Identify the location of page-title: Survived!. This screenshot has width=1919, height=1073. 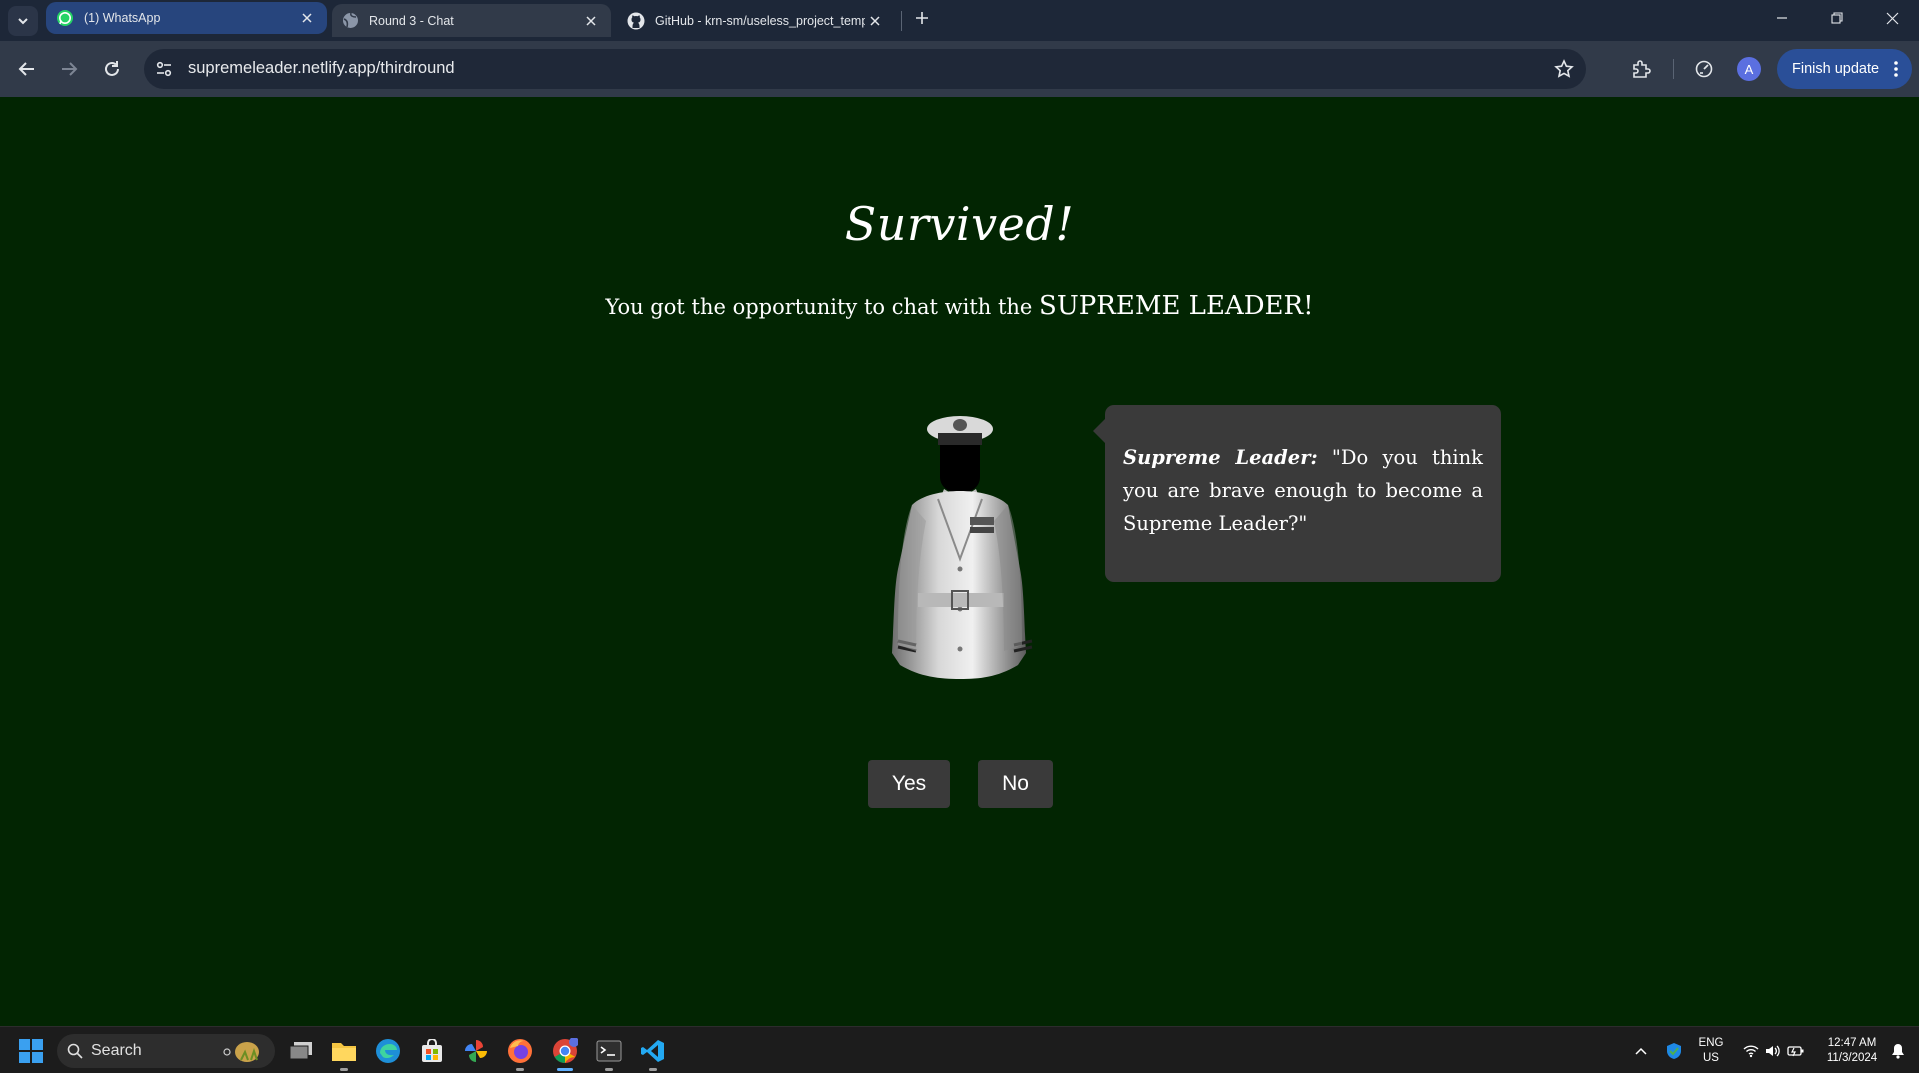
(959, 224).